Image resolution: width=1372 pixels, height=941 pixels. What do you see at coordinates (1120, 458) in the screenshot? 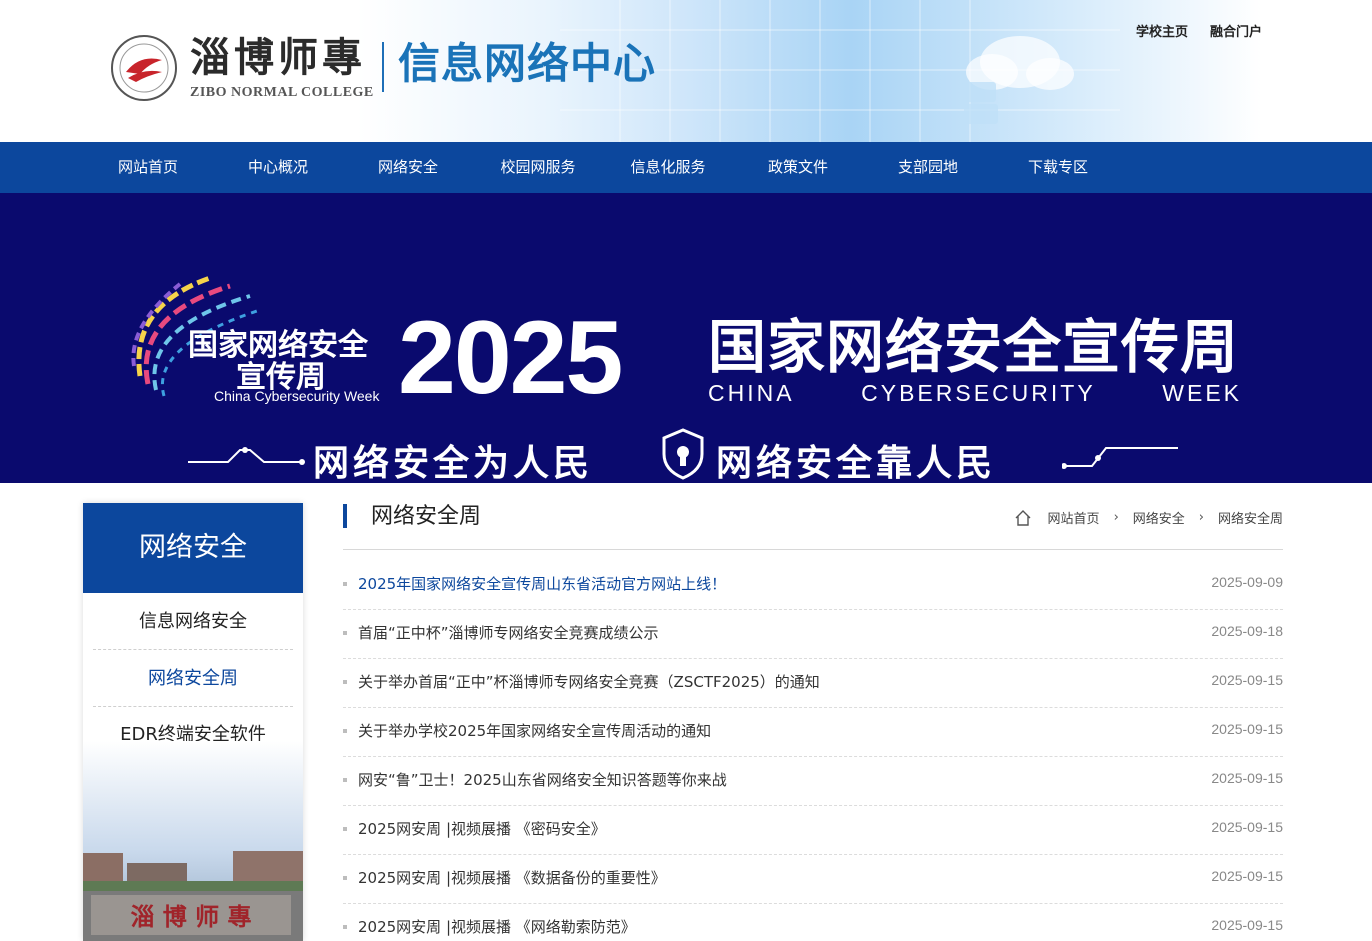
I see `circuit-line-right-icon` at bounding box center [1120, 458].